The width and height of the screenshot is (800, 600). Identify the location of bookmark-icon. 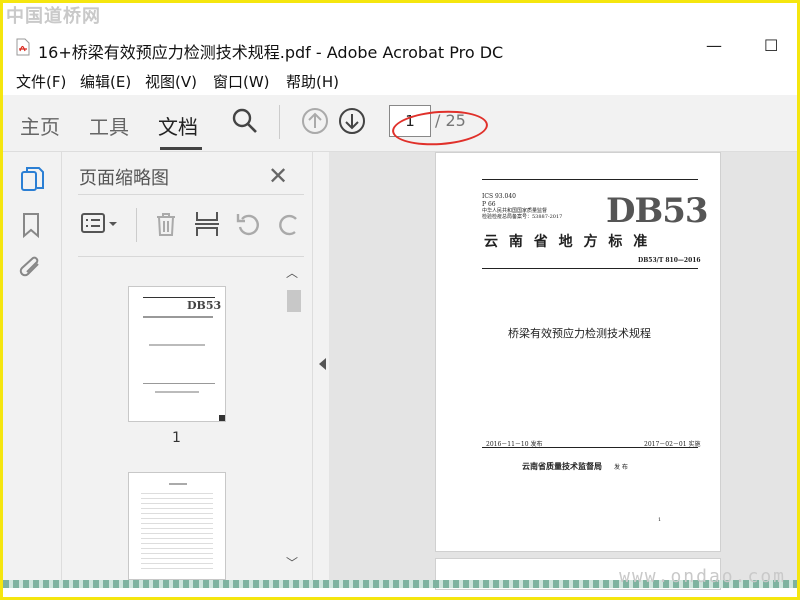
(31, 226).